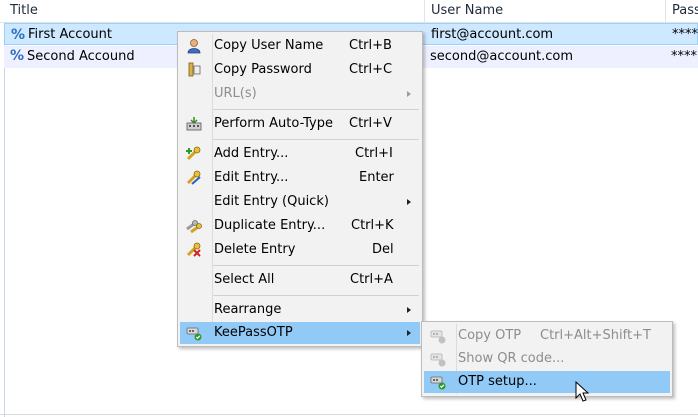  What do you see at coordinates (300, 280) in the screenshot?
I see `menu-item-select-all: Select All Ctrl+A` at bounding box center [300, 280].